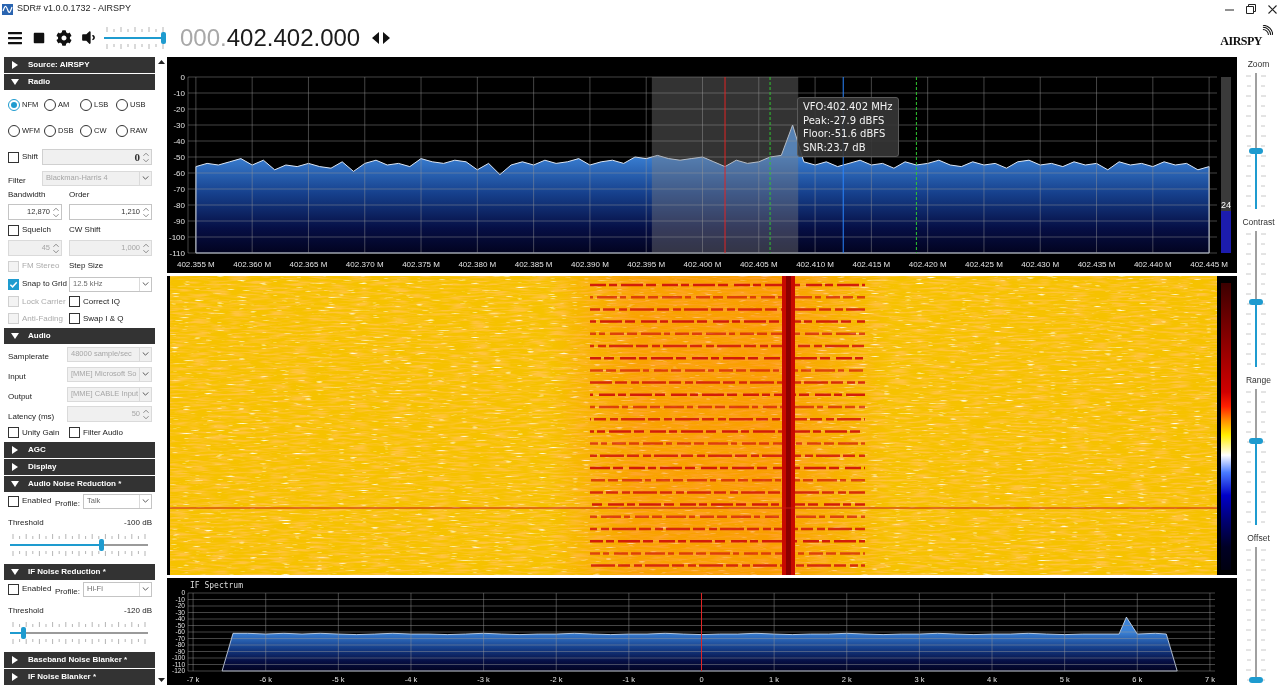 This screenshot has height=685, width=1280. What do you see at coordinates (1251, 9) in the screenshot?
I see `restore-icon` at bounding box center [1251, 9].